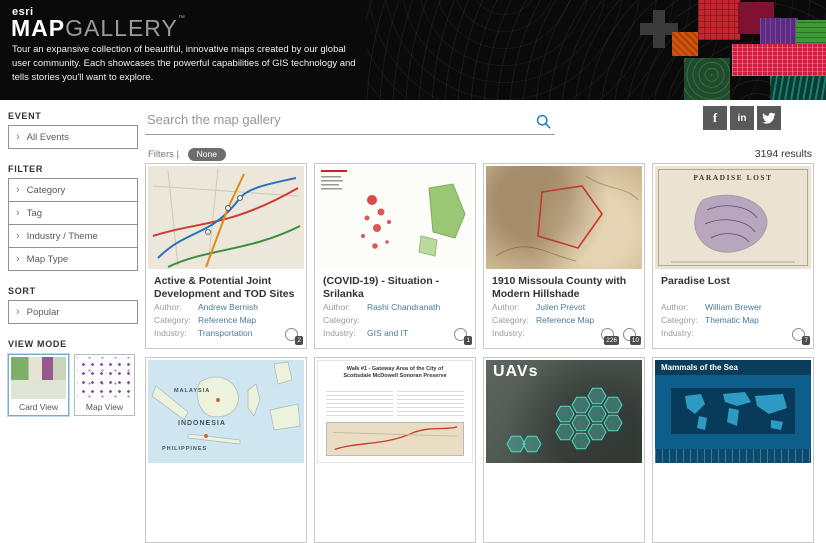 Image resolution: width=826 pixels, height=543 pixels. I want to click on map-card-mammals-of-the-sea: Mammals of the Sea, so click(733, 450).